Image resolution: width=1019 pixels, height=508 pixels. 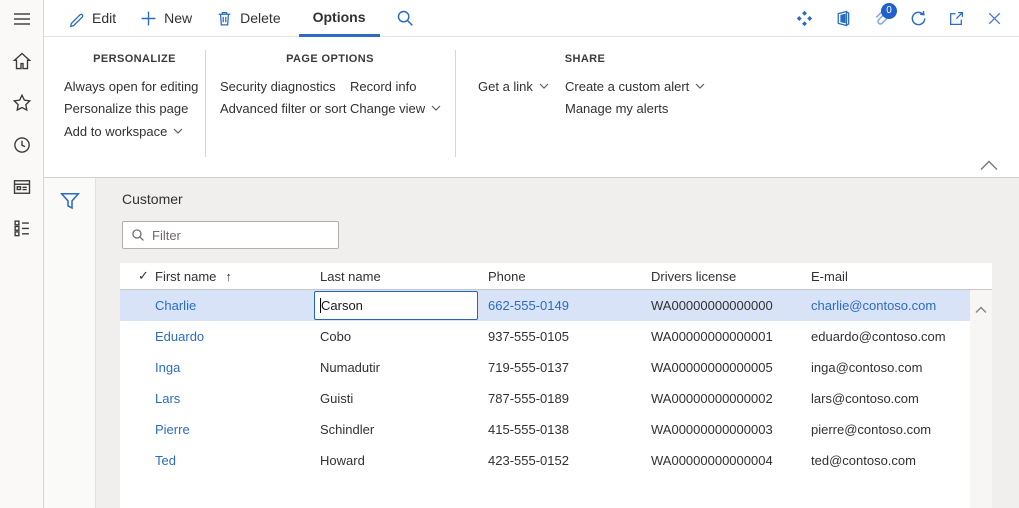 I want to click on menu-item-security-diagnostics: Security diagnostics, so click(x=278, y=86).